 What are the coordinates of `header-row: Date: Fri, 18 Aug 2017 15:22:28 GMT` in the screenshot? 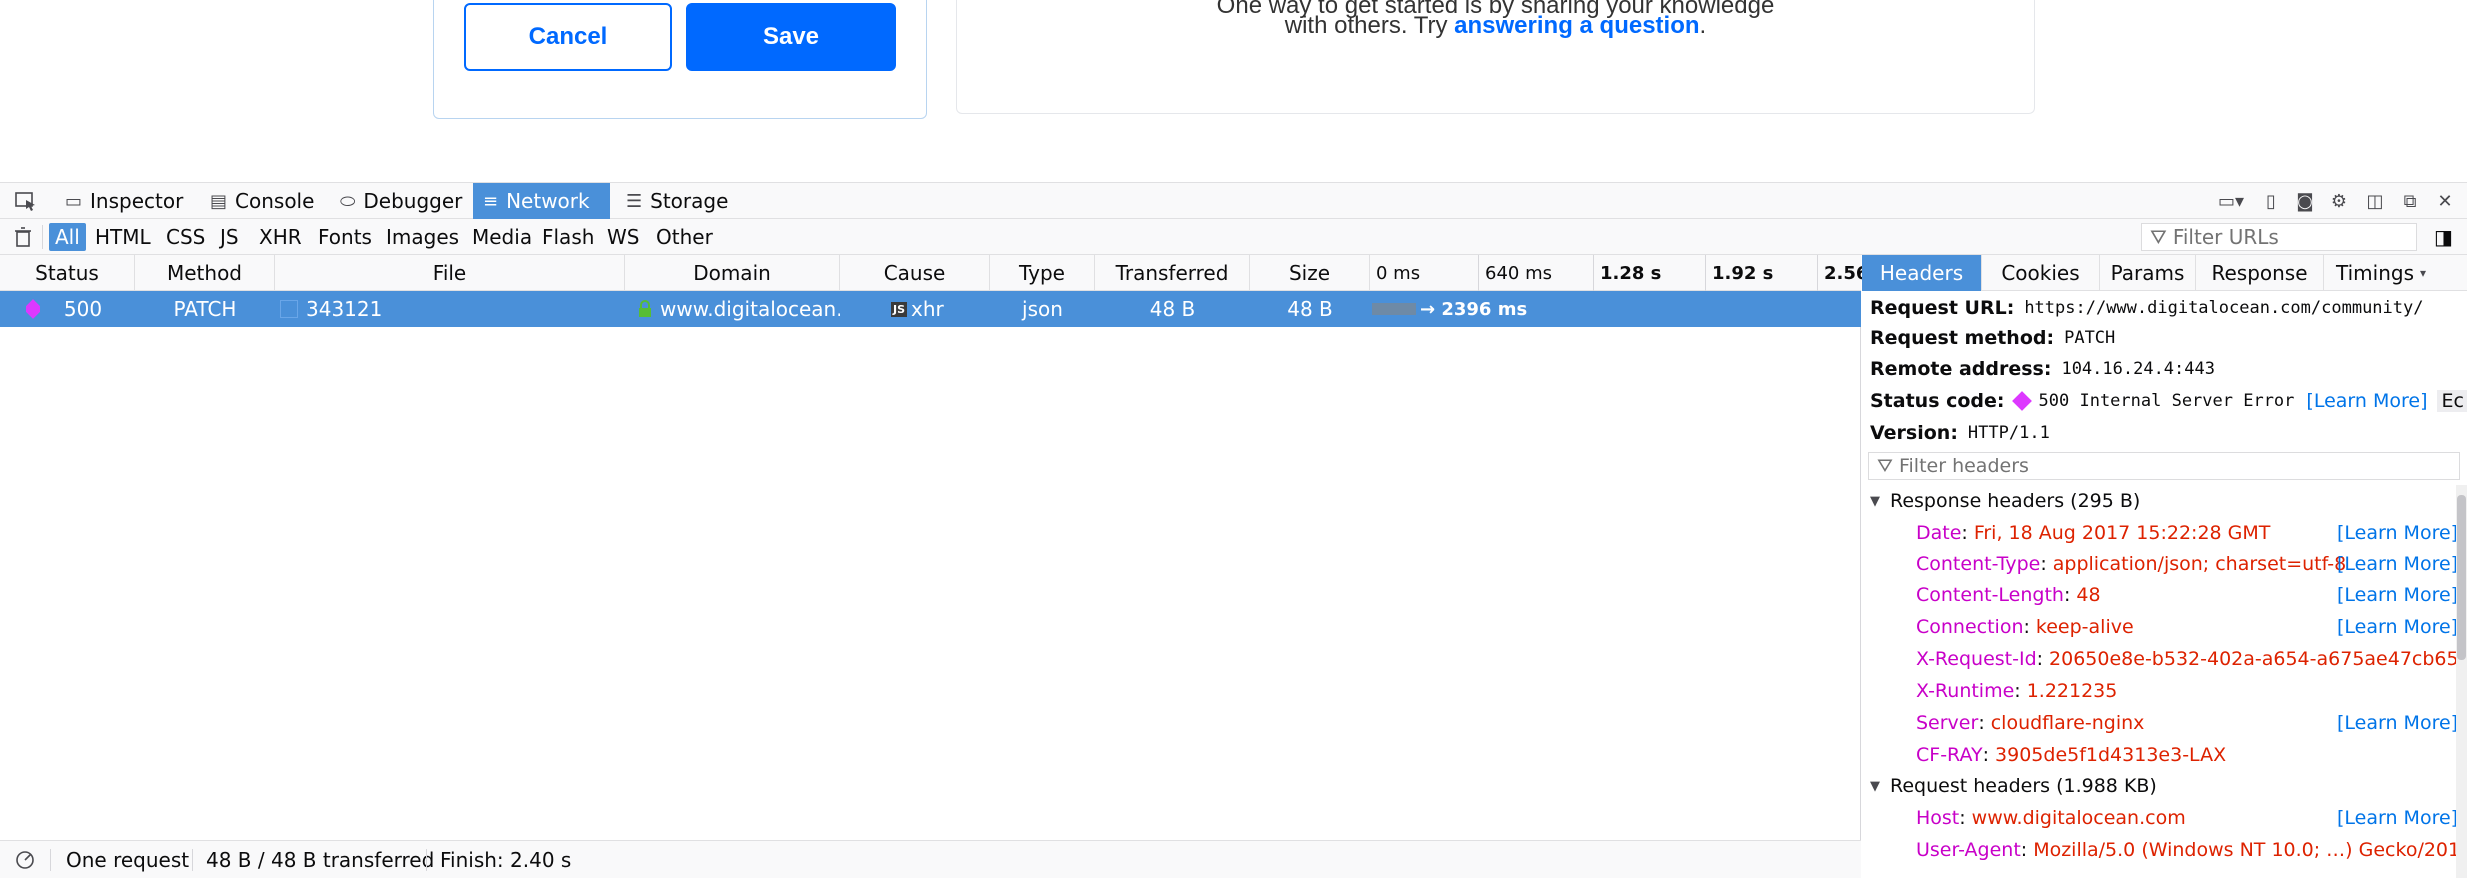 It's located at (2093, 533).